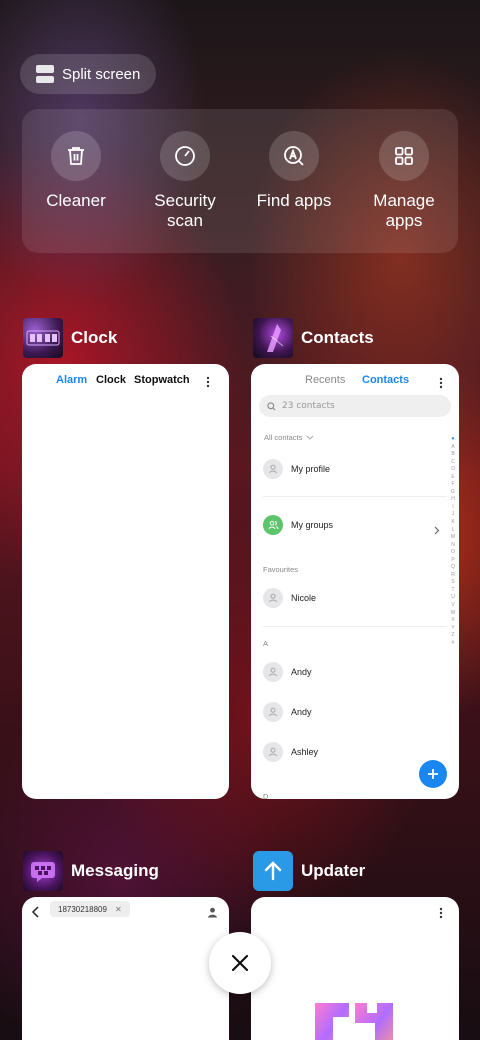  What do you see at coordinates (283, 437) in the screenshot?
I see `all-contacts-label: All contacts` at bounding box center [283, 437].